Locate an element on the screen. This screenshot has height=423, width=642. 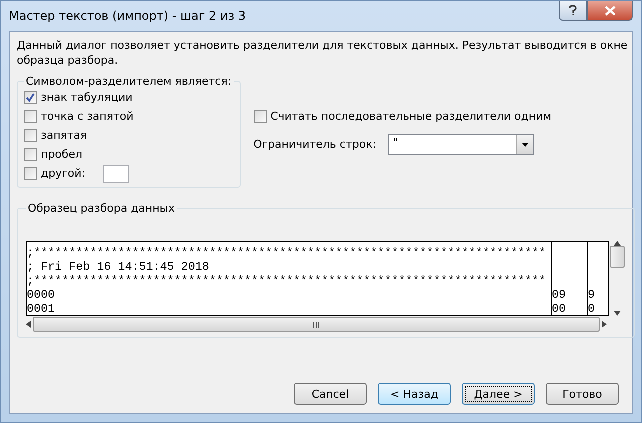
preview-cell-text: 0000 is located at coordinates (41, 295).